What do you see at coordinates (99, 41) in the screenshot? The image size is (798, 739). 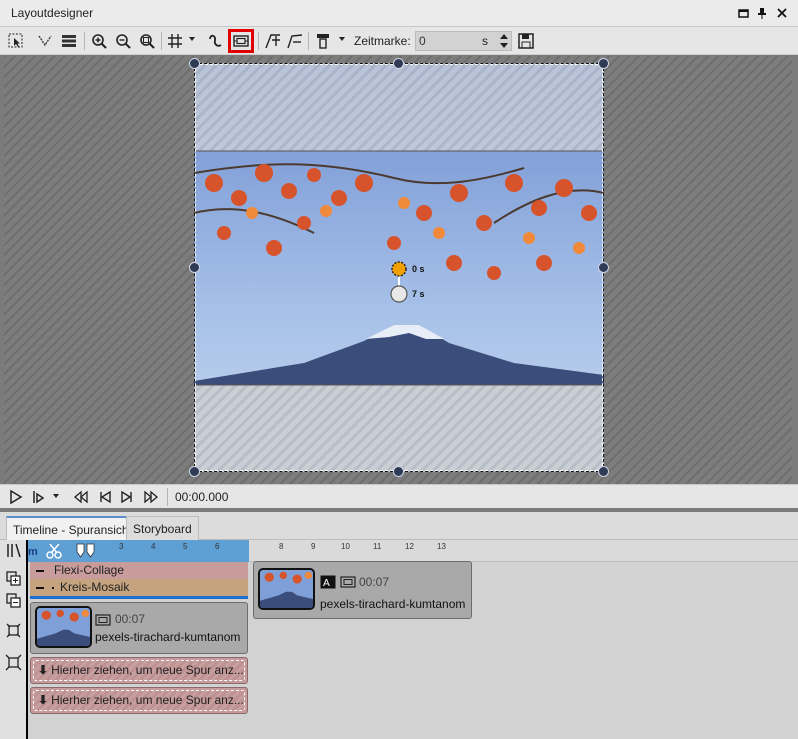 I see `zoom-in-icon` at bounding box center [99, 41].